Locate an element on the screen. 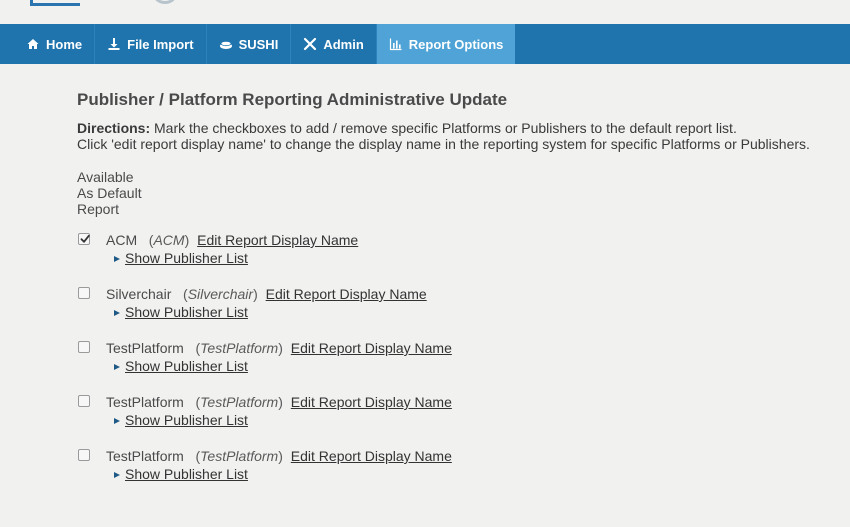 The image size is (850, 527). platform-alt-name: ACM is located at coordinates (169, 240).